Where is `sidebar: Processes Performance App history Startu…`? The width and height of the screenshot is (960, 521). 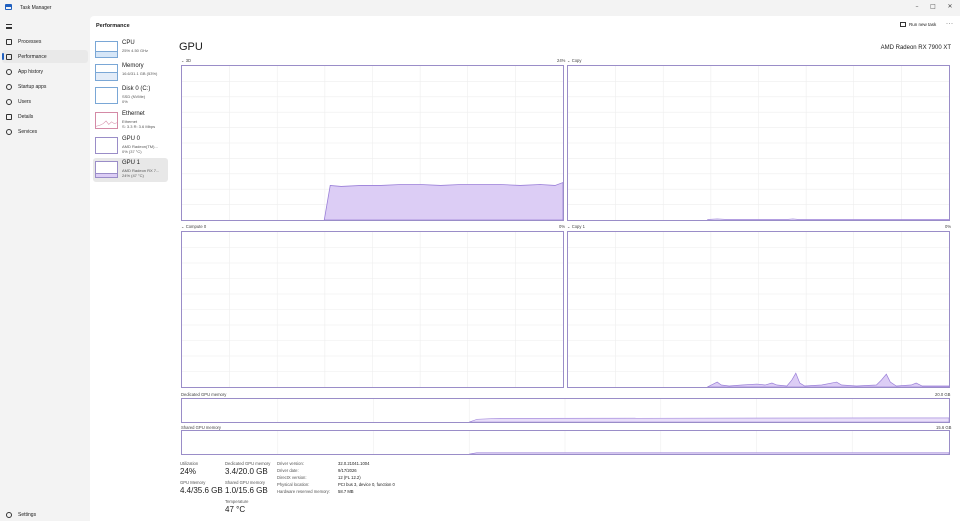
sidebar: Processes Performance App history Startu… is located at coordinates (45, 268).